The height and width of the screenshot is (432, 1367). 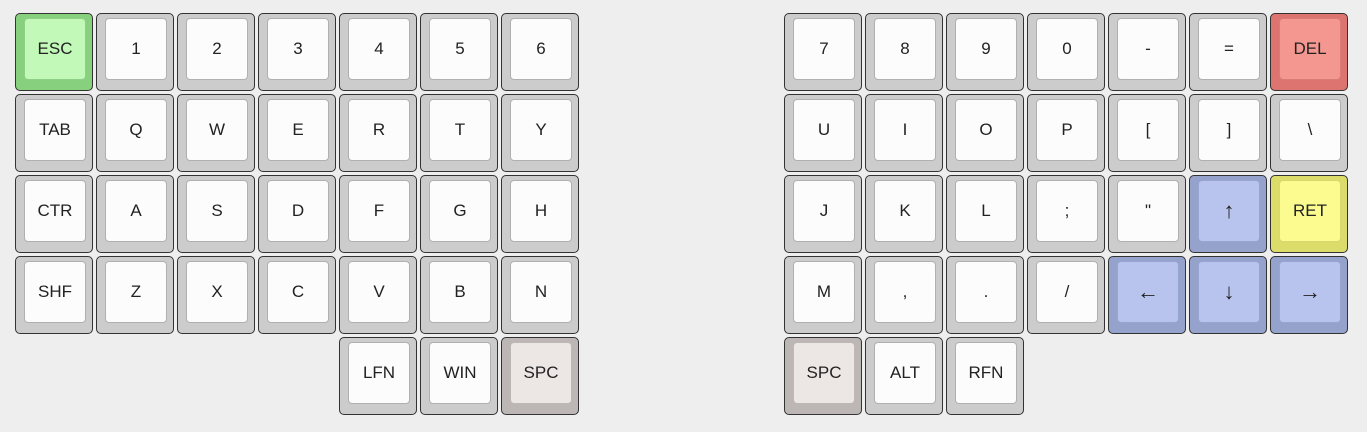 I want to click on key-return: RET, so click(x=1309, y=214).